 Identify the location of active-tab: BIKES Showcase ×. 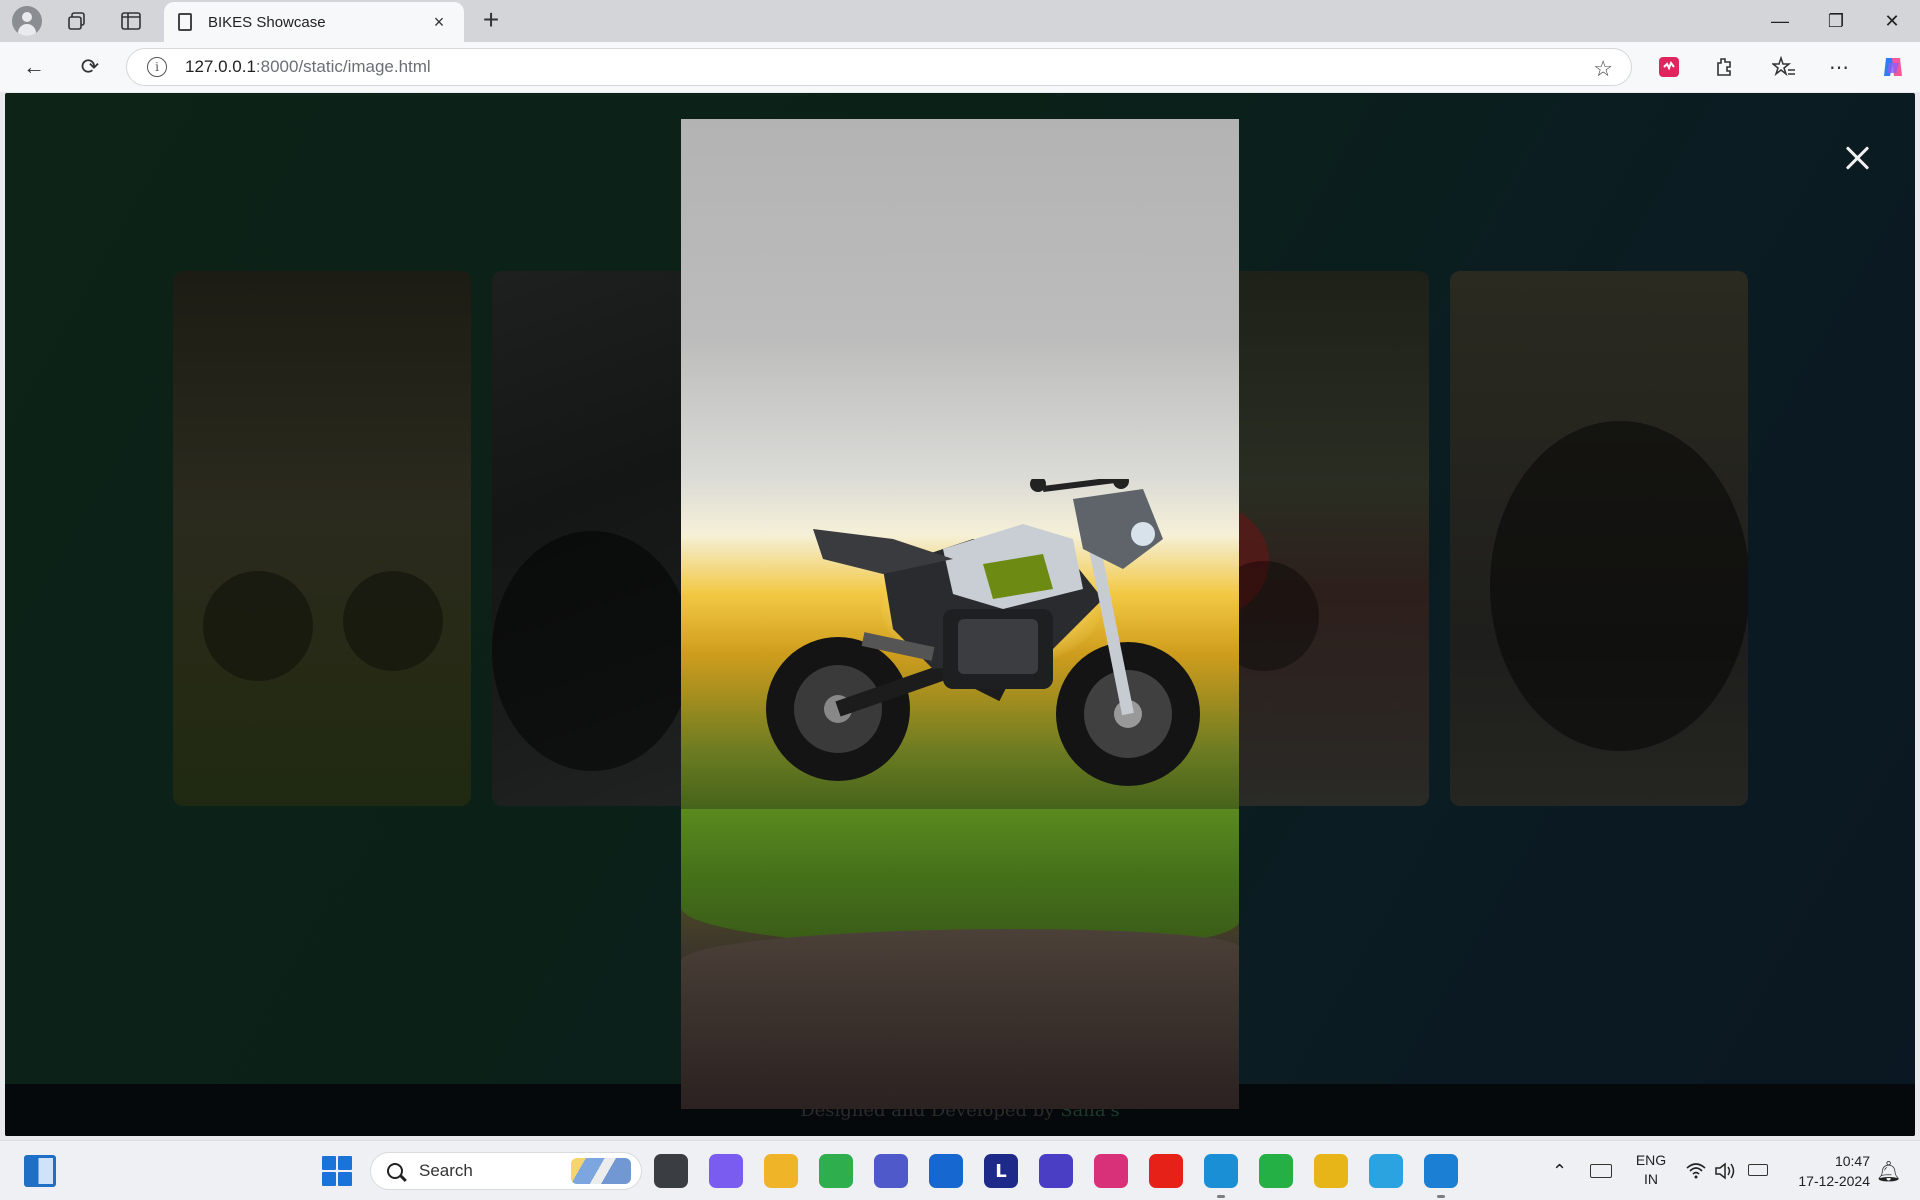
(314, 22).